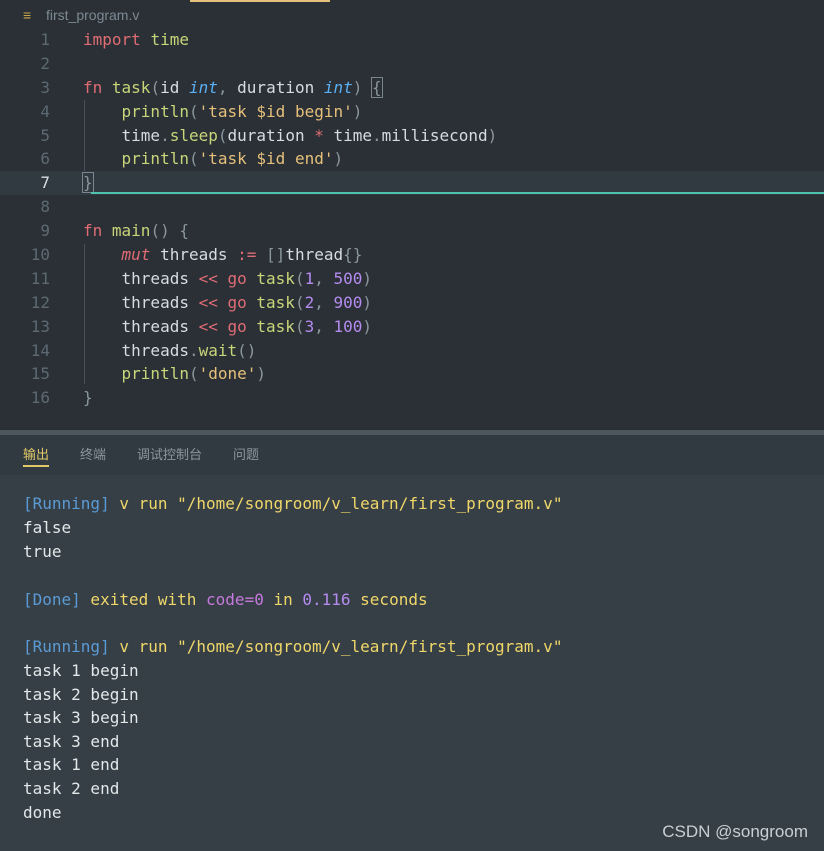 The height and width of the screenshot is (851, 824). I want to click on tab-active-indicator, so click(260, 1).